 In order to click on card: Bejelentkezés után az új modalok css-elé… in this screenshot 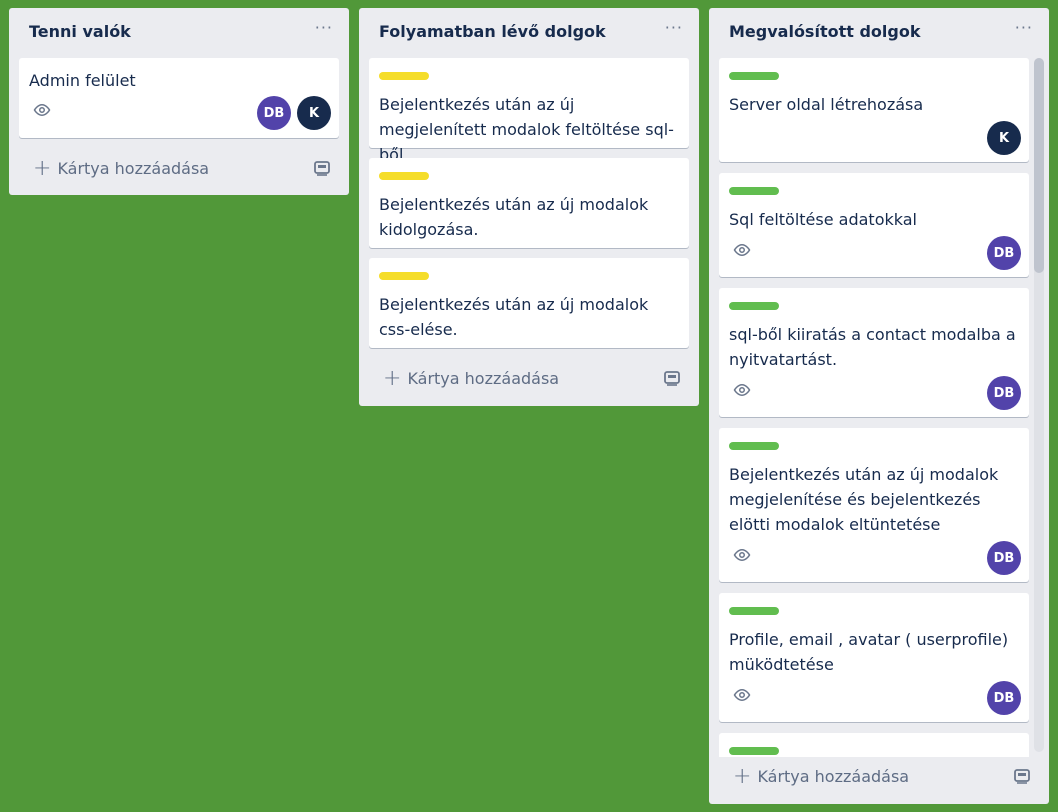, I will do `click(529, 303)`.